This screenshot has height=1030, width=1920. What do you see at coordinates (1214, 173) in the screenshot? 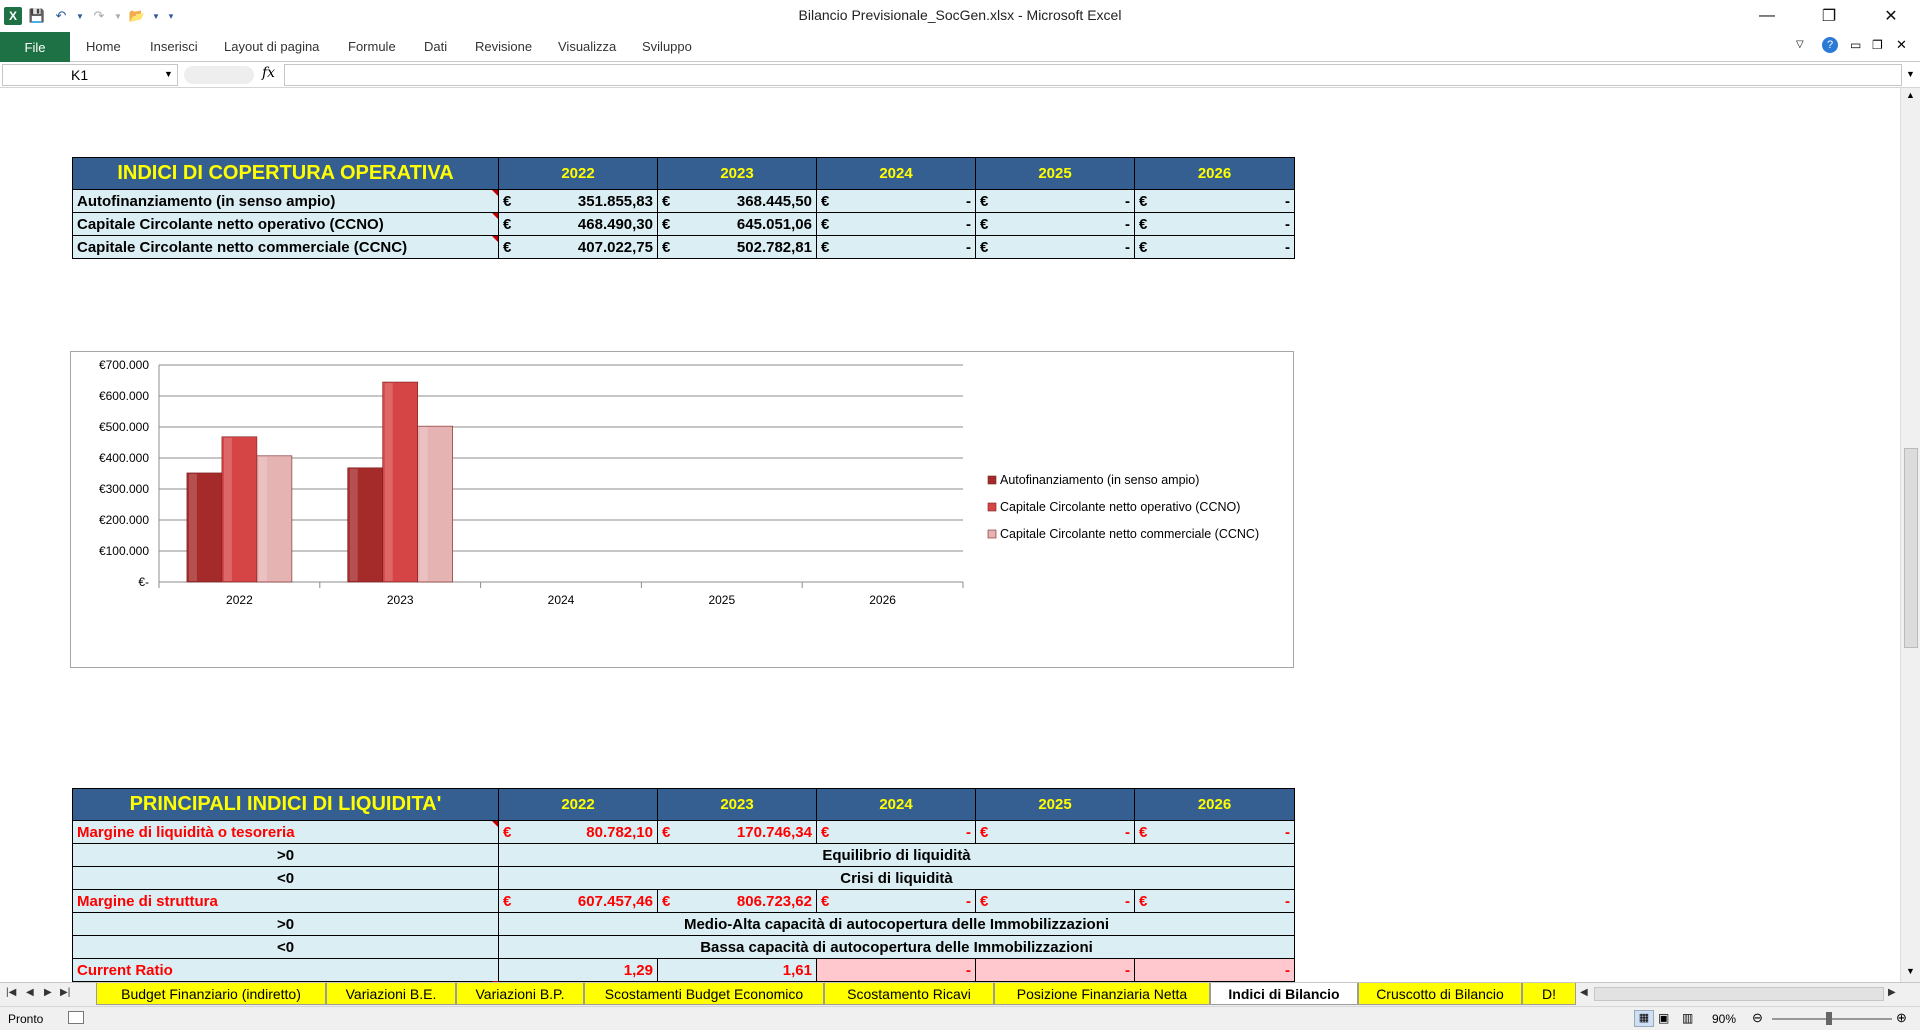
I see `table1-year: 2026` at bounding box center [1214, 173].